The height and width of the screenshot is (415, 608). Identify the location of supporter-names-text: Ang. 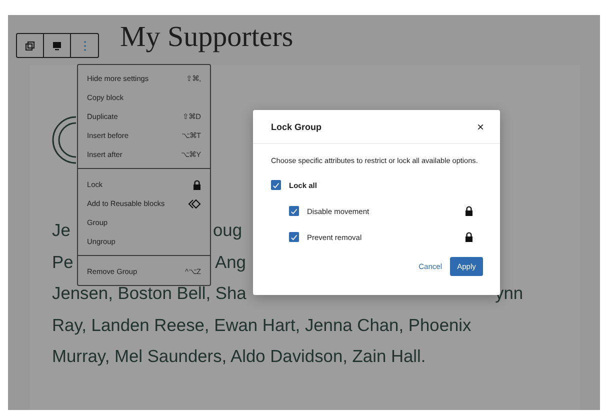
(230, 262).